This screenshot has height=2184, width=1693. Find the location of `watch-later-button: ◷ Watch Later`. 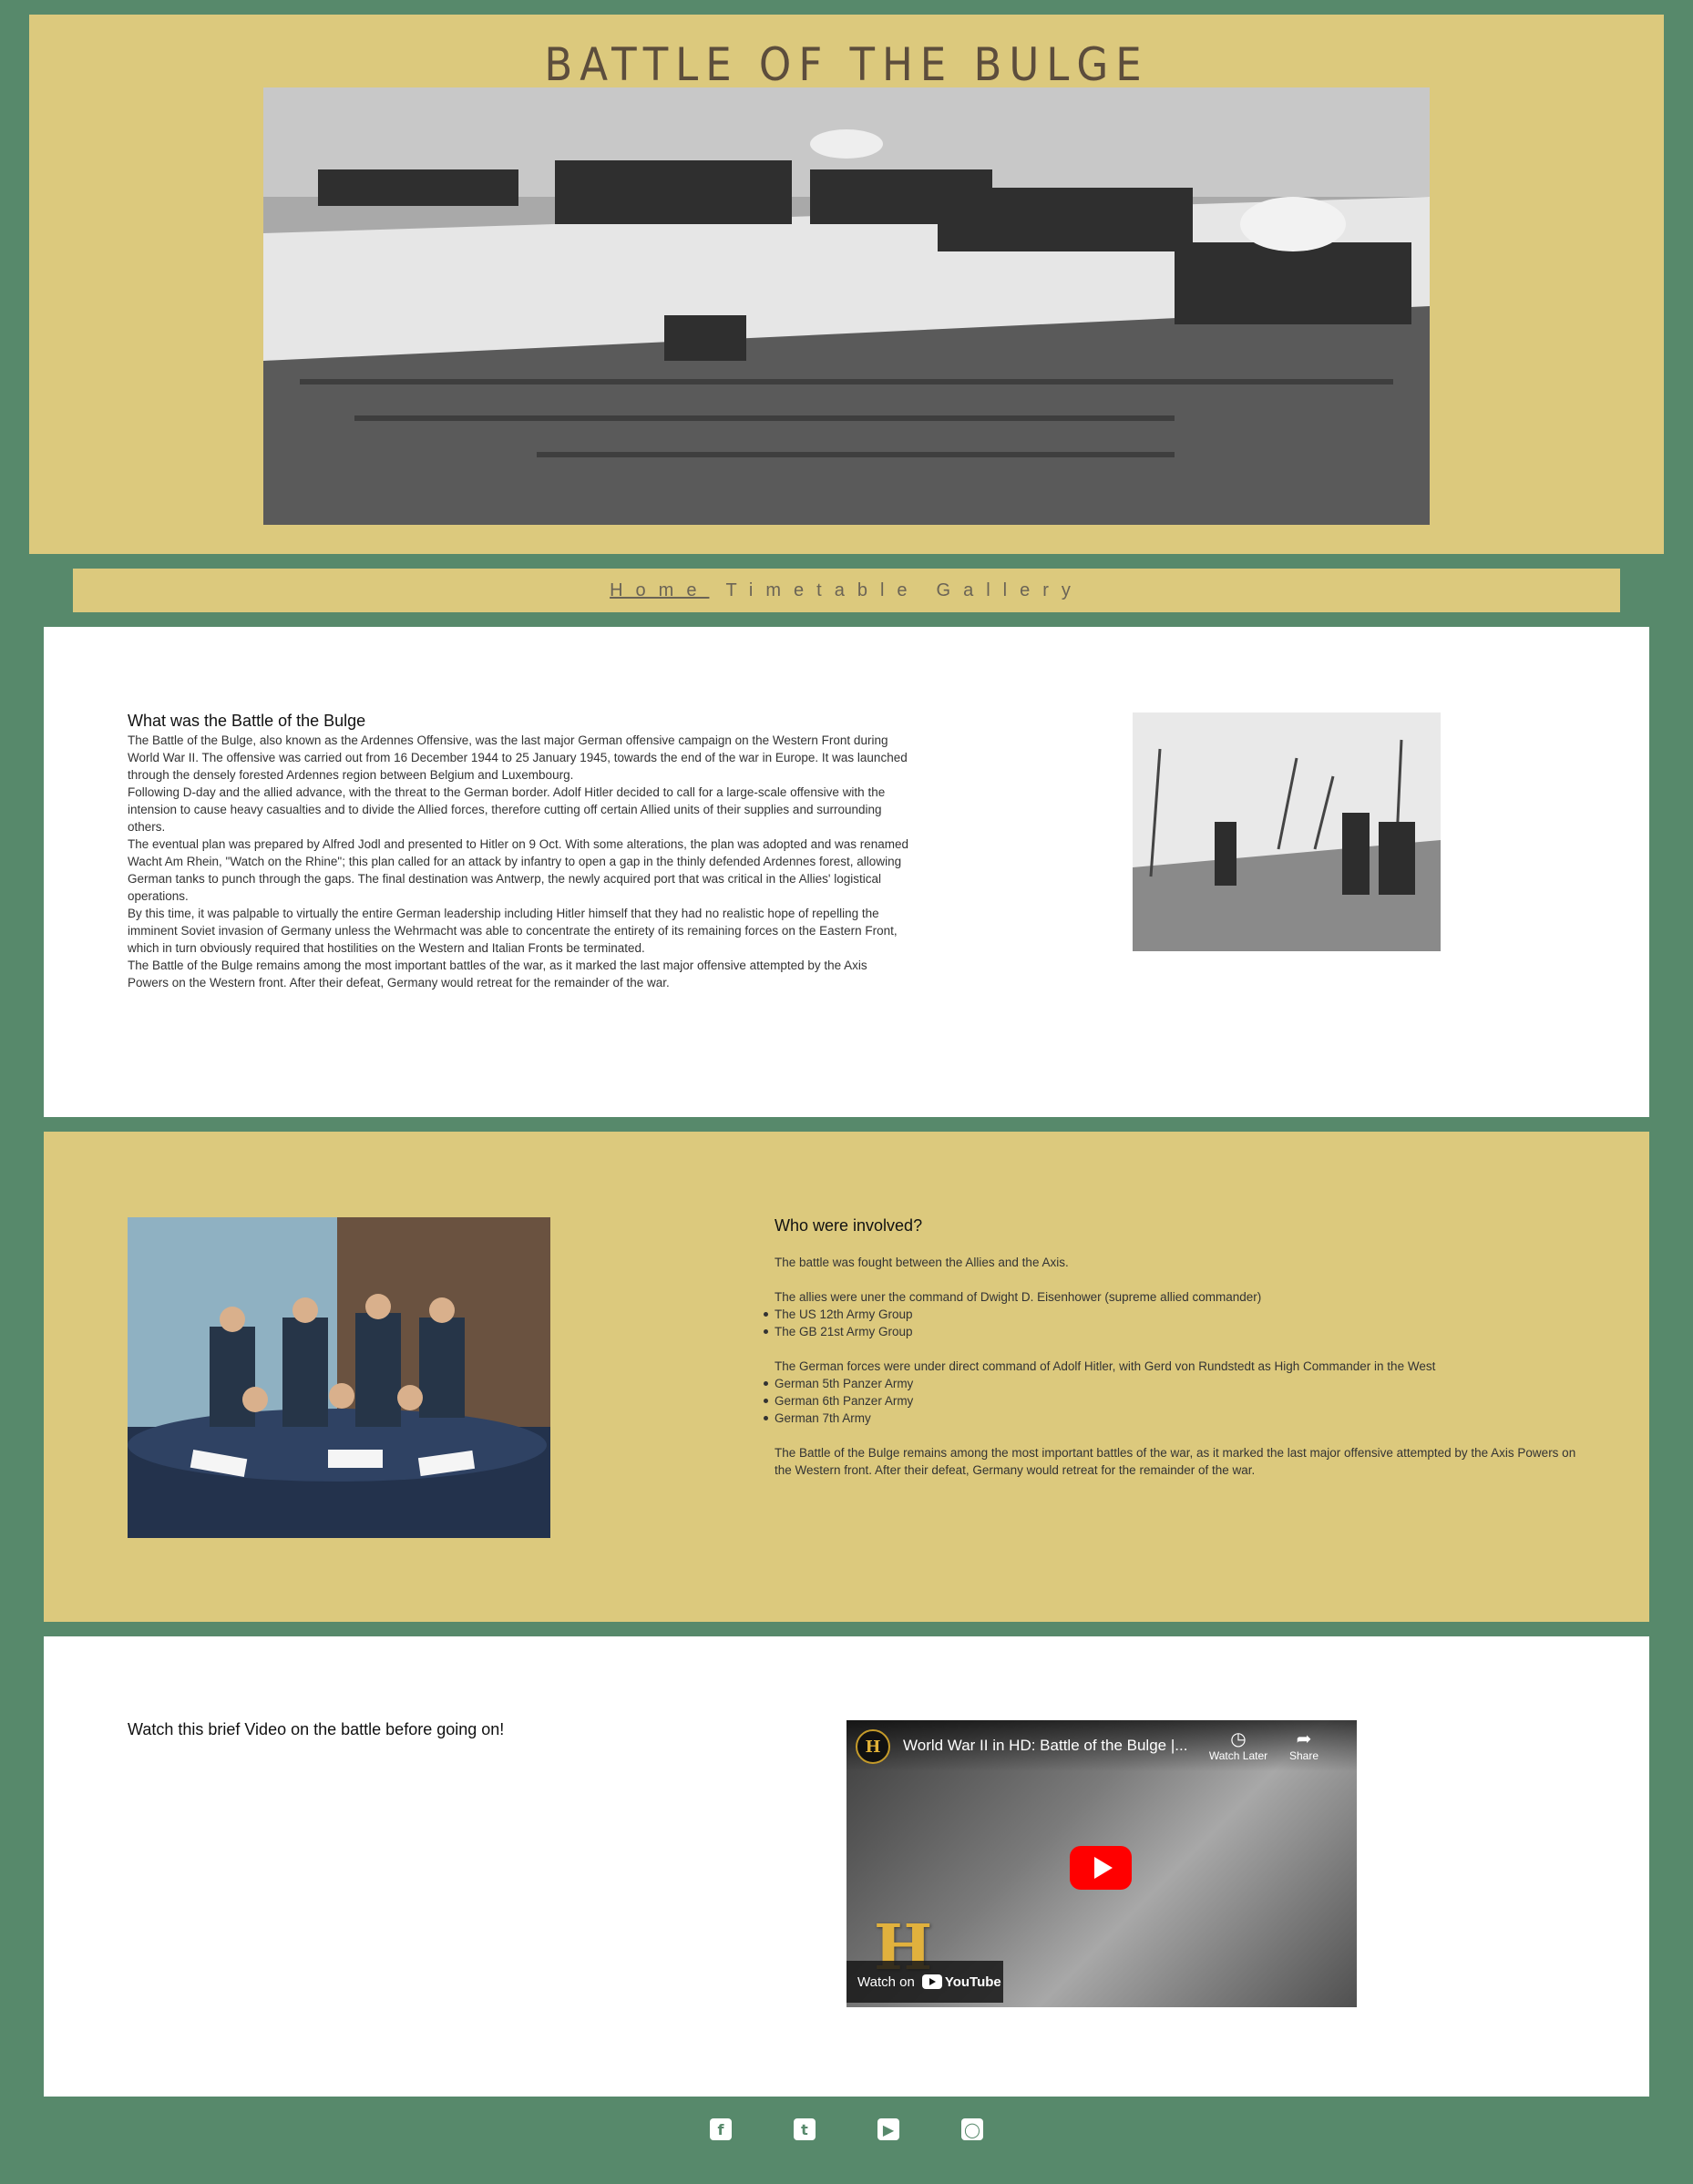

watch-later-button: ◷ Watch Later is located at coordinates (1238, 1746).